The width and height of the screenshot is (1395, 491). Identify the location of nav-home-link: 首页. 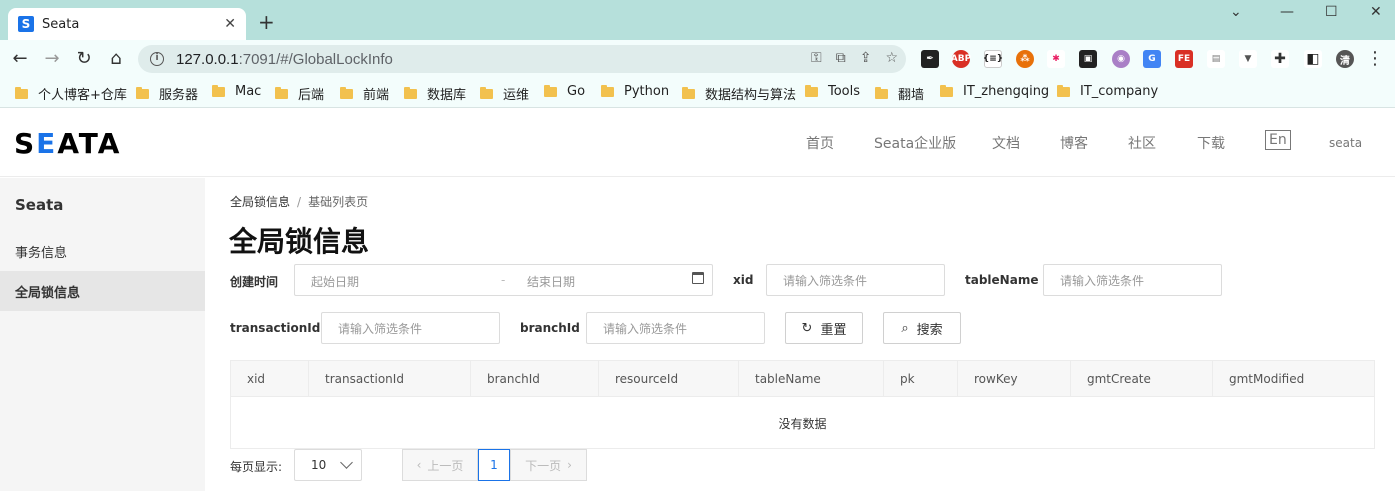
(820, 143).